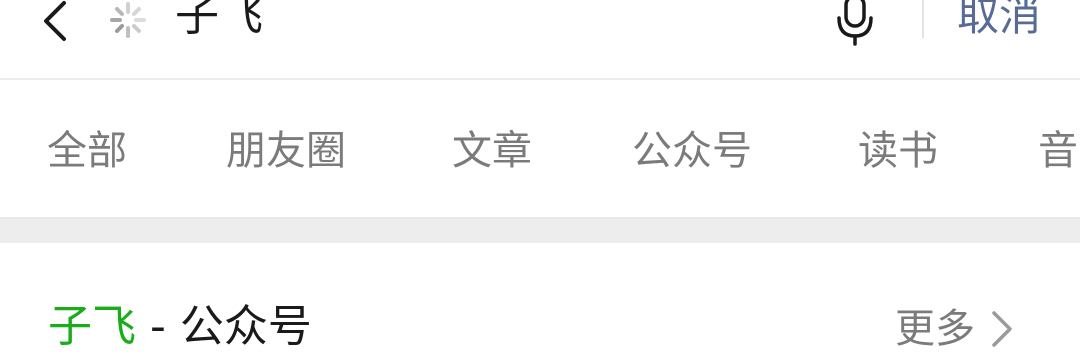  Describe the element at coordinates (1058, 151) in the screenshot. I see `tab-music: 音` at that location.